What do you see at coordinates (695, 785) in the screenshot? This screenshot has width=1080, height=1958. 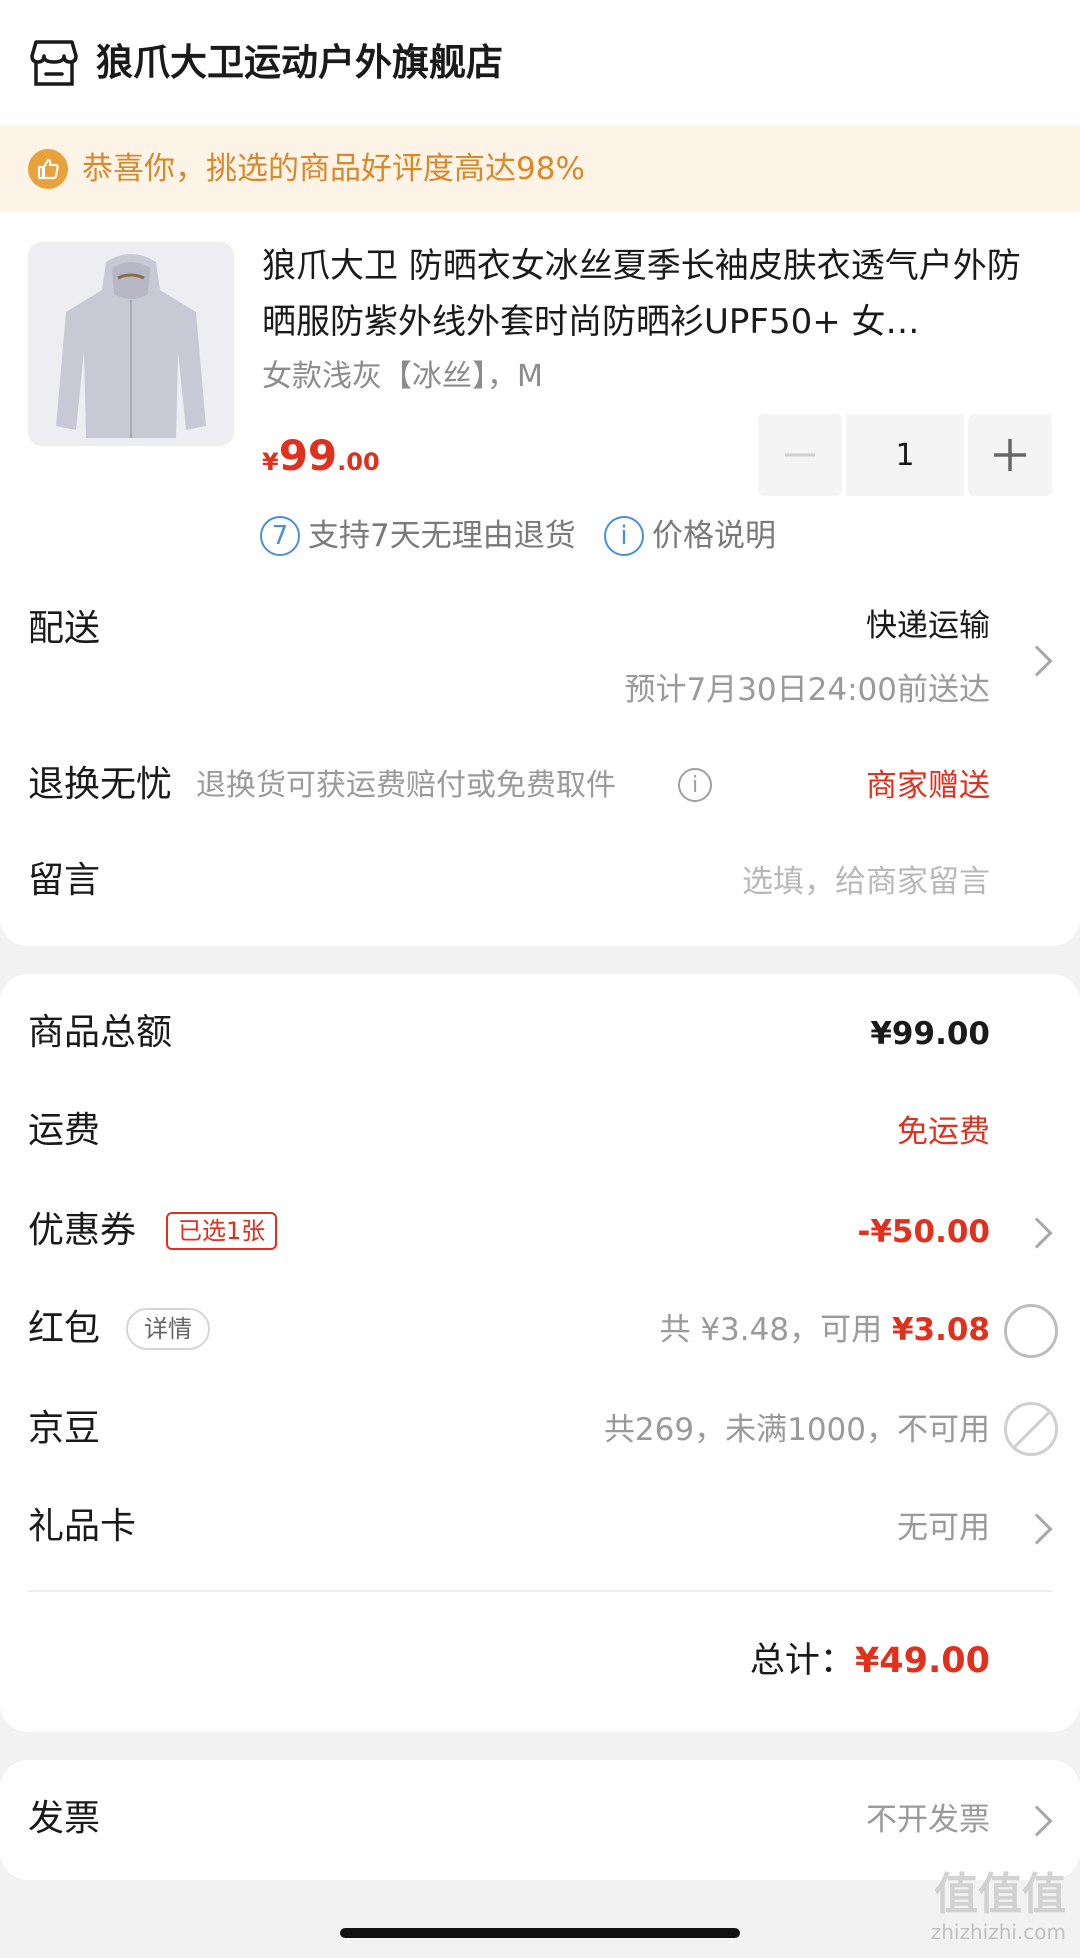 I see `returns-info-icon: i` at bounding box center [695, 785].